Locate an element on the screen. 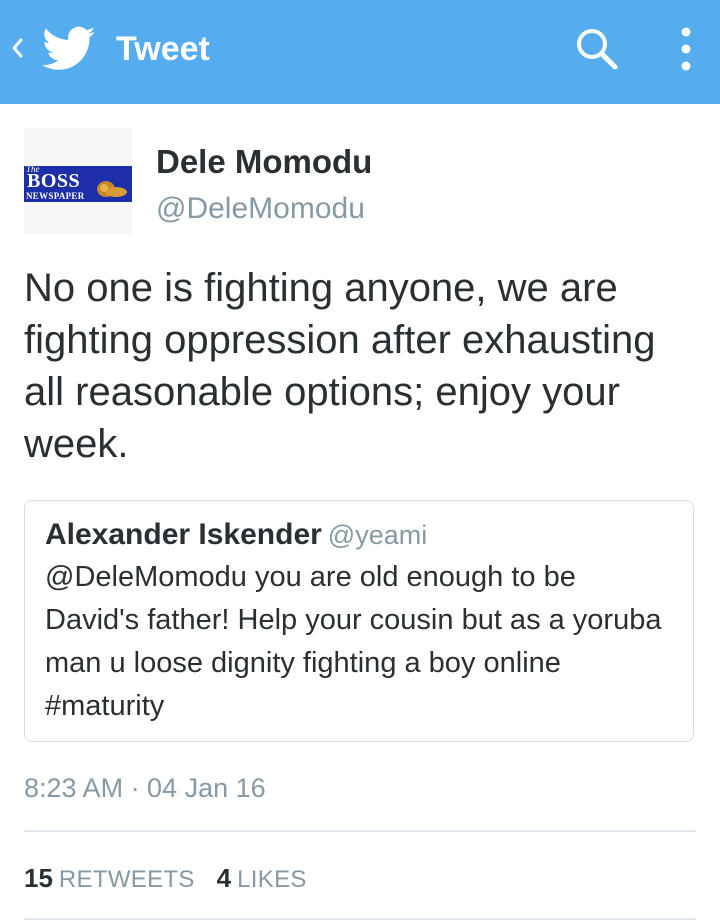 This screenshot has height=922, width=720. avatar: The BOSS NEWSPAPER is located at coordinates (78, 181).